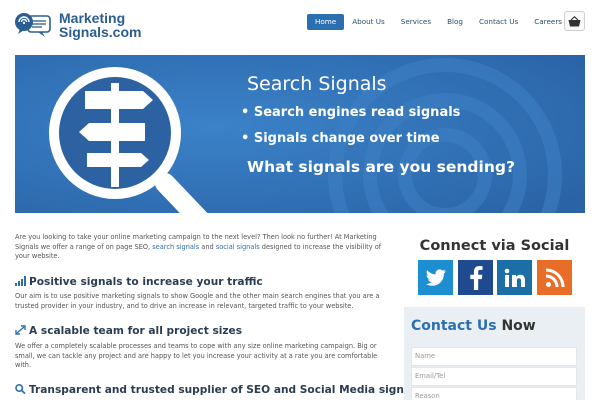 Image resolution: width=600 pixels, height=400 pixels. Describe the element at coordinates (381, 167) in the screenshot. I see `banner-question: What signals are you sending?` at that location.